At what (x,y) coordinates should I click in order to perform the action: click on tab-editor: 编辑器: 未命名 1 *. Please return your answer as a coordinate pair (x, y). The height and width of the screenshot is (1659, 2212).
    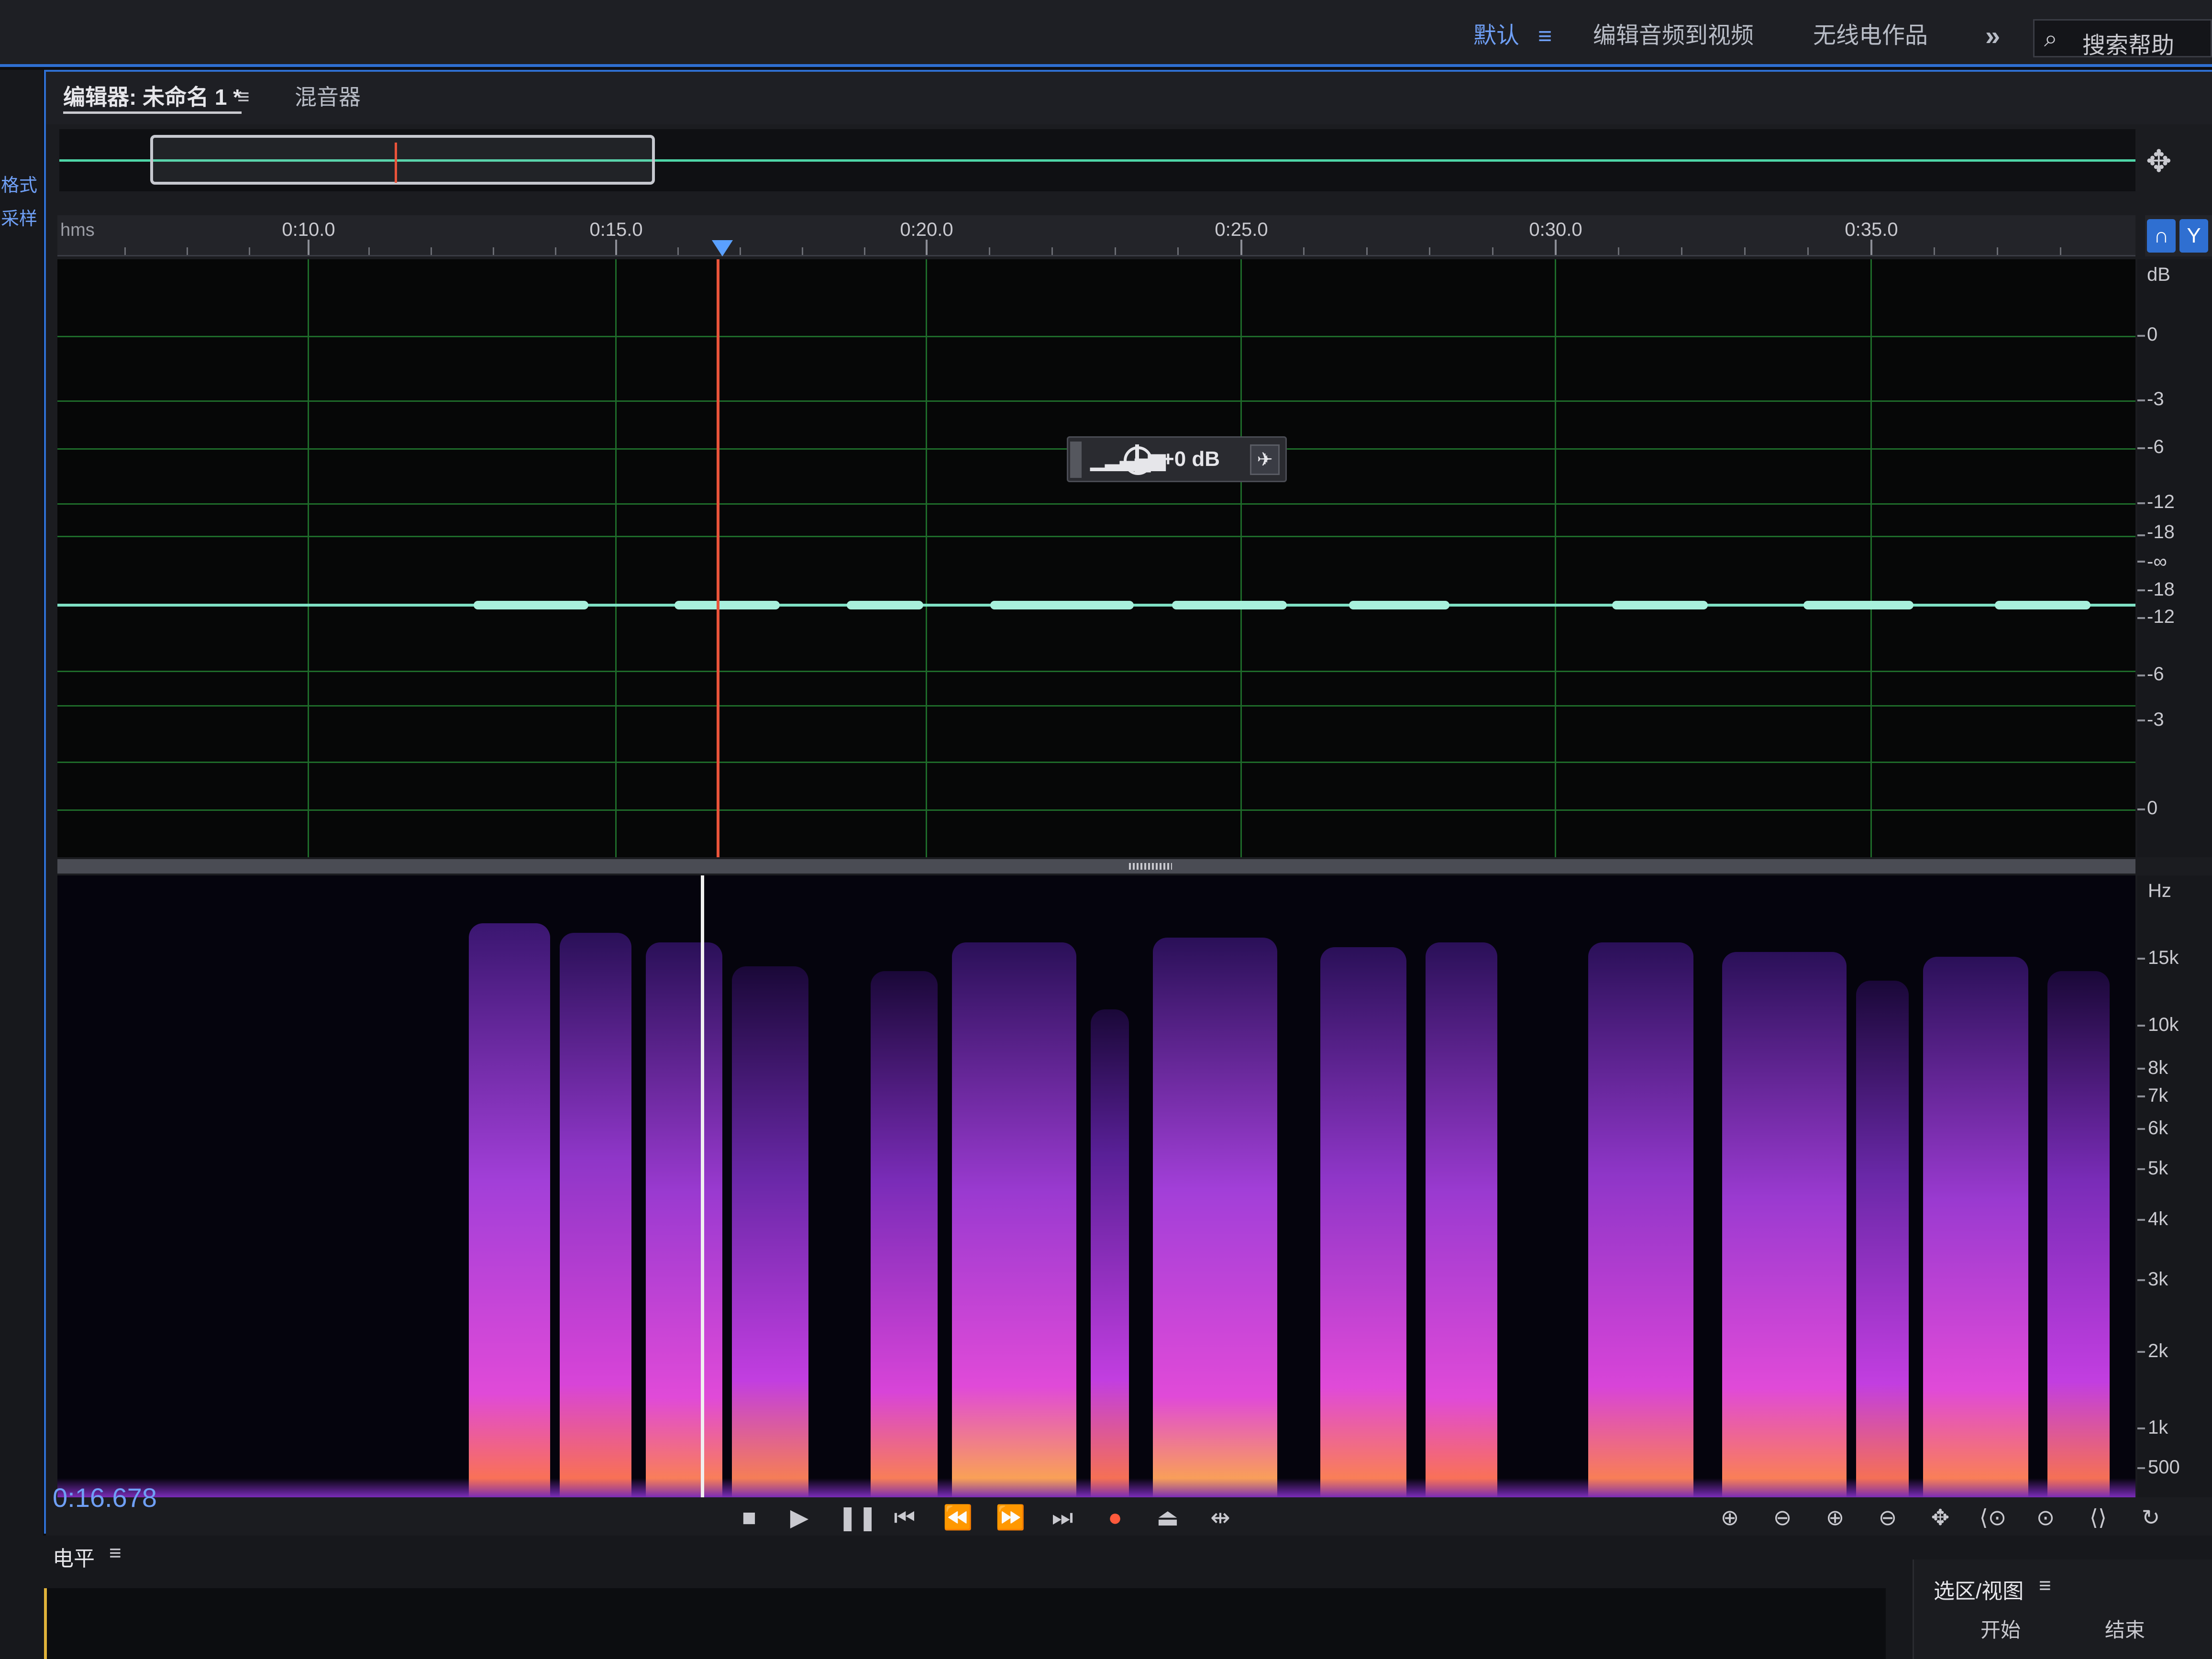
    Looking at the image, I should click on (152, 97).